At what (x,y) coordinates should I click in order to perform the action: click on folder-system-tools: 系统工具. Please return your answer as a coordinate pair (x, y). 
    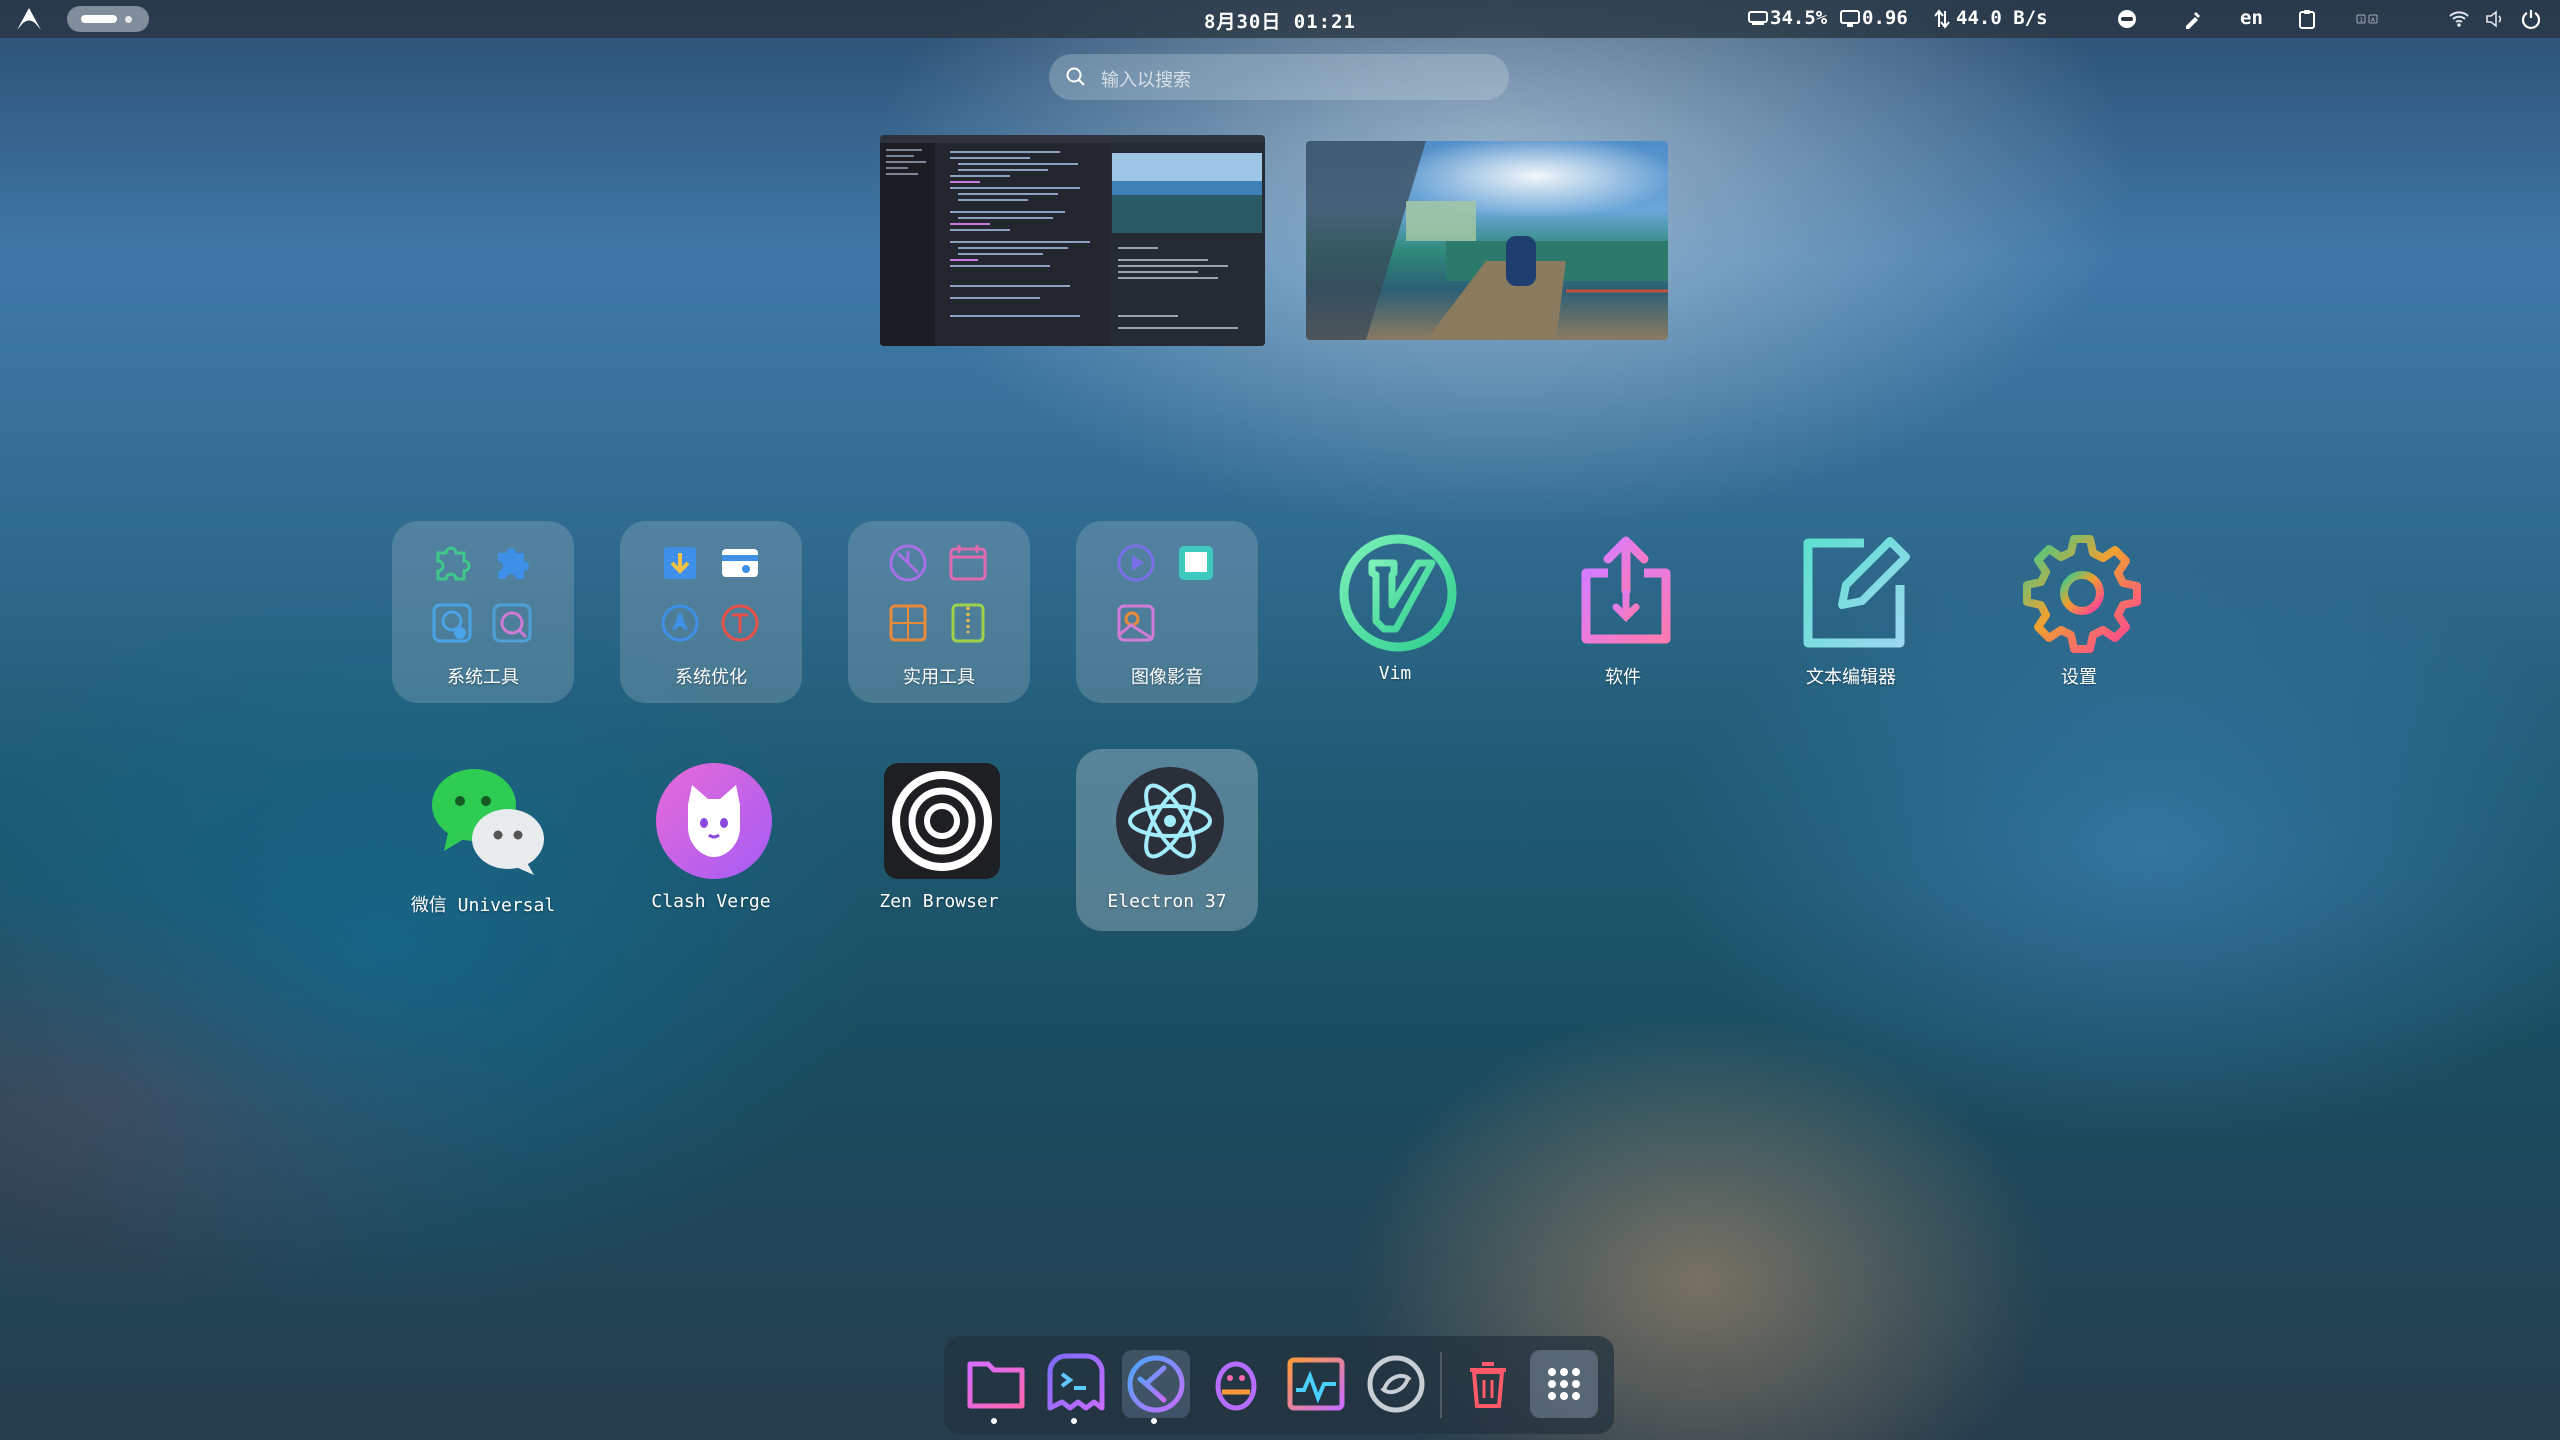
    Looking at the image, I should click on (483, 612).